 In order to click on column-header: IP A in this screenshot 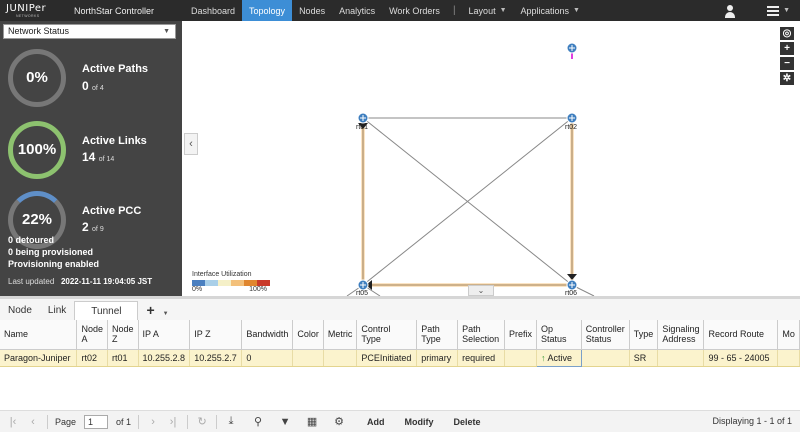, I will do `click(164, 335)`.